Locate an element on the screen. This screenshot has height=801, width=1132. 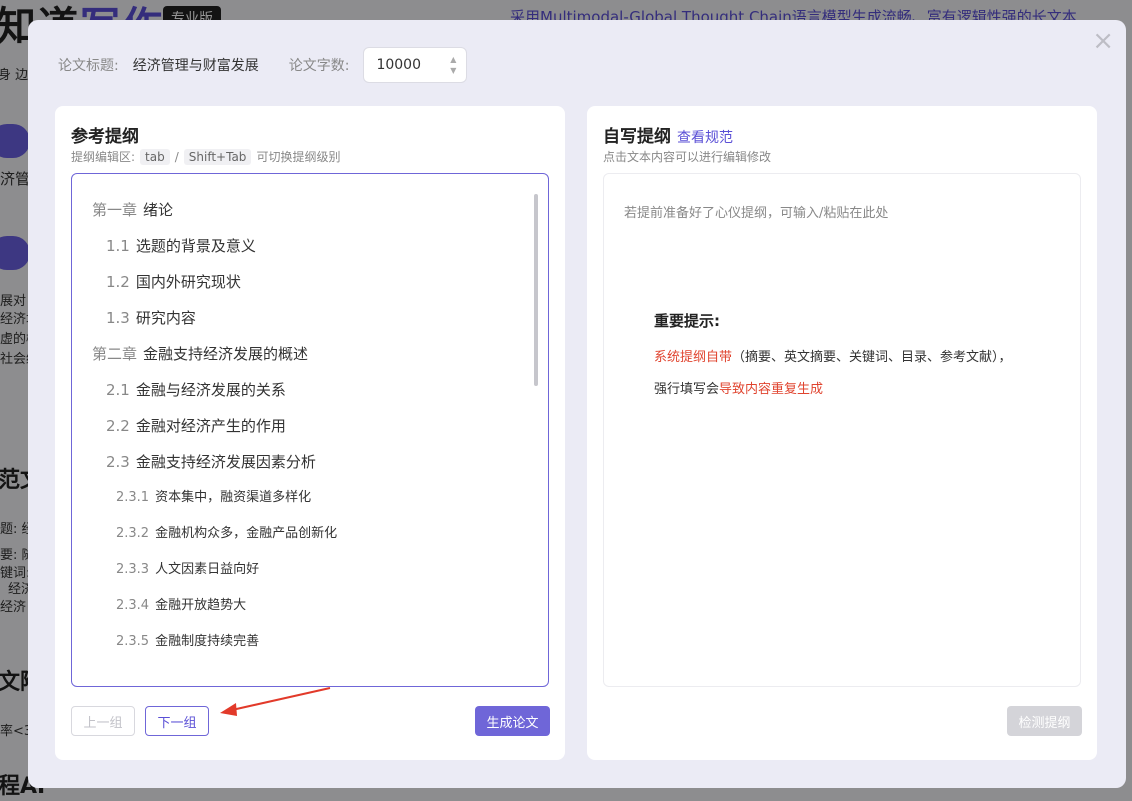
outline-item-text: 绪论 is located at coordinates (158, 210).